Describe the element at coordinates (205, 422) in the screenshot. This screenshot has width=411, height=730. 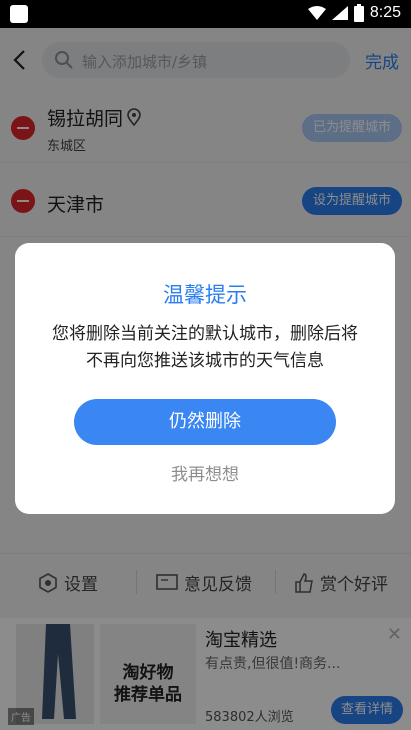
I see `confirm-delete-button: 仍然删除` at that location.